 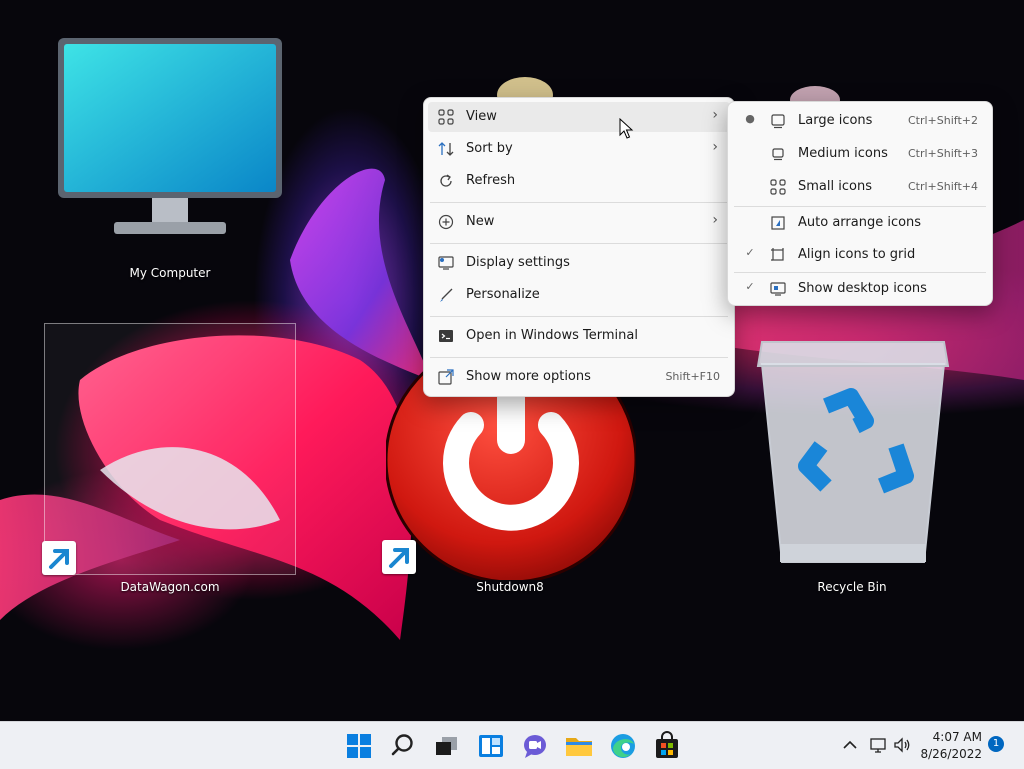 I want to click on task-view-icon, so click(x=446, y=746).